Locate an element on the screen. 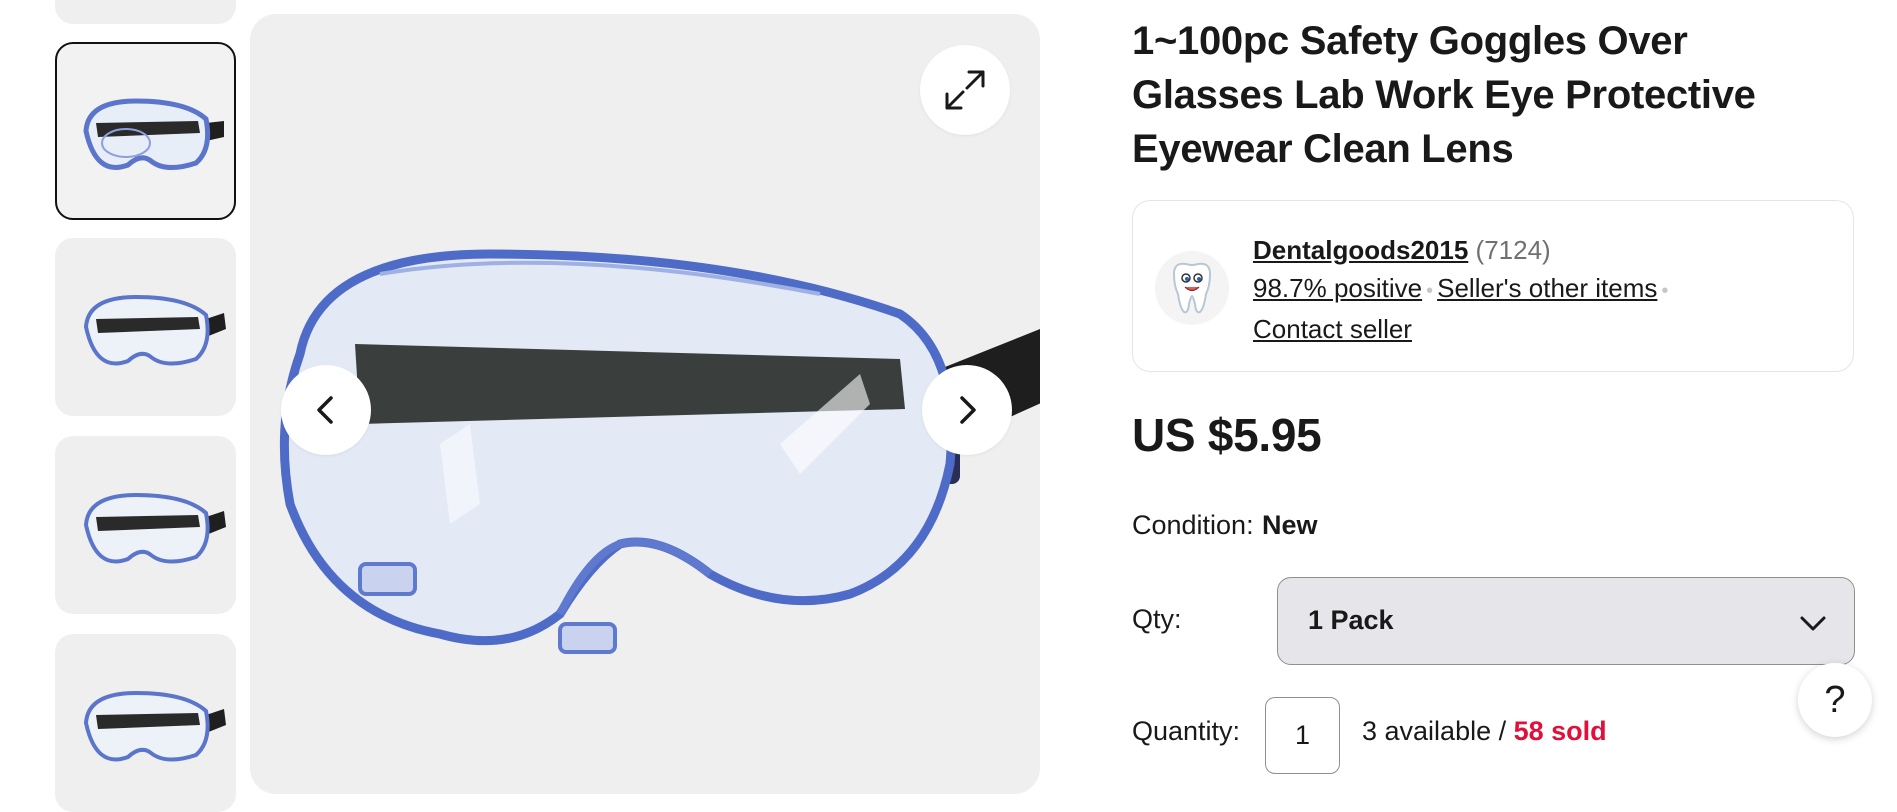 This screenshot has height=812, width=1897. previous-image-button is located at coordinates (326, 410).